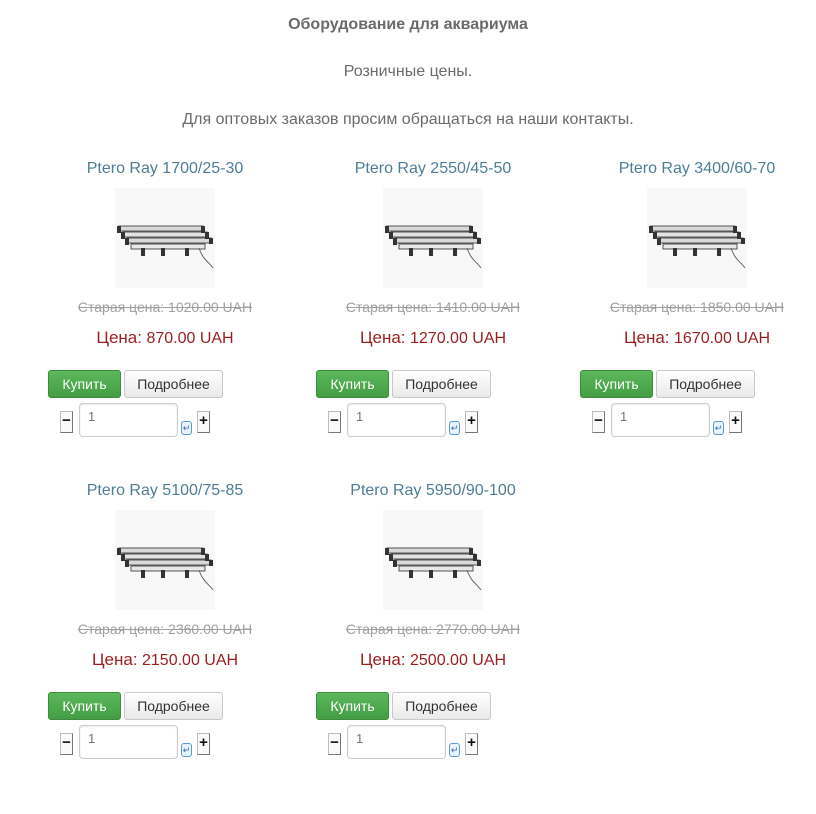 Image resolution: width=816 pixels, height=814 pixels. I want to click on price-value: 1270.00 UAH, so click(458, 338).